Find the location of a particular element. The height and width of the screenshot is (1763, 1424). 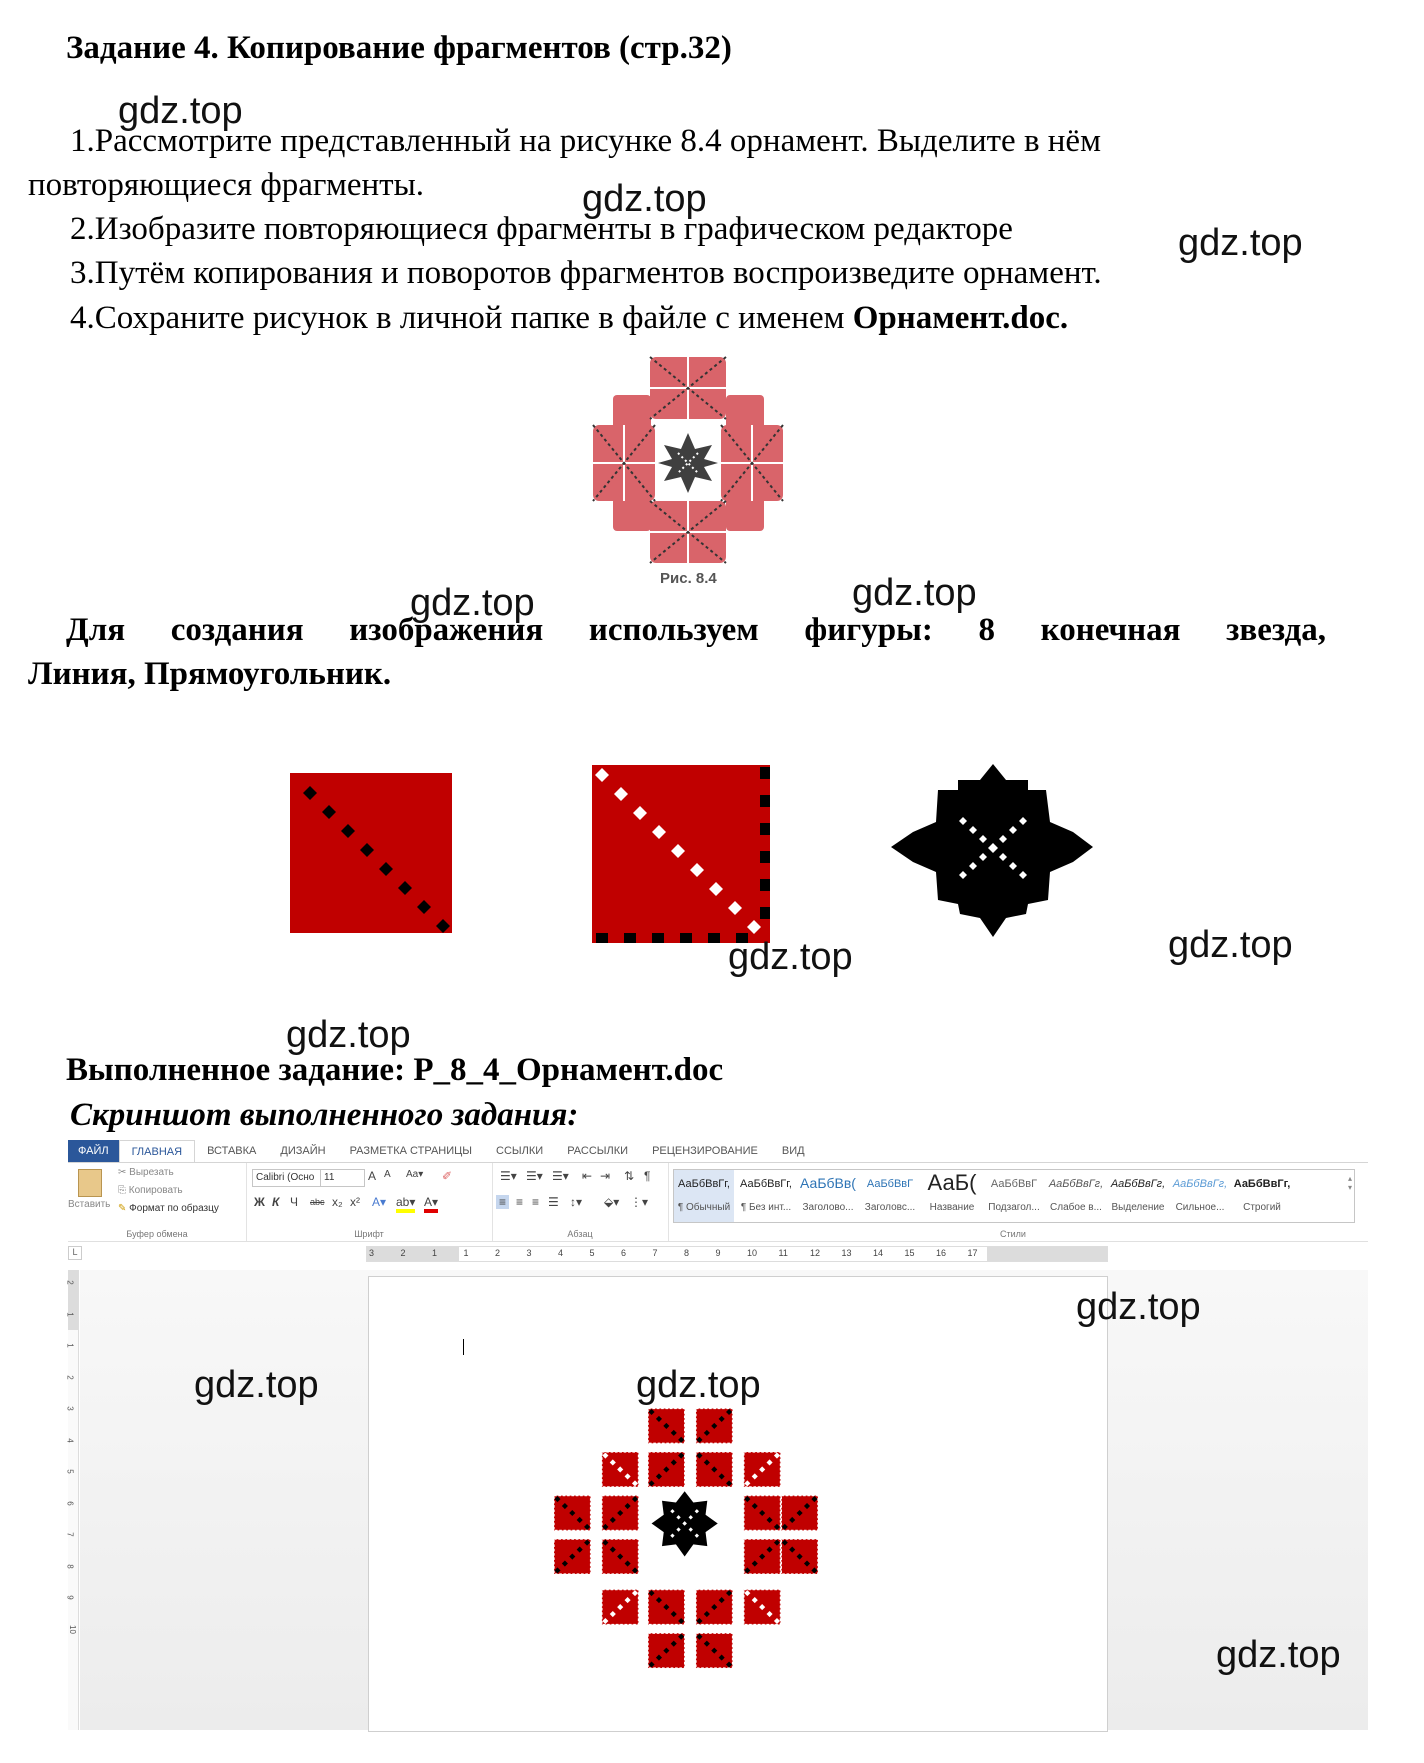

shading-icon: ⬙▾ is located at coordinates (611, 1202).